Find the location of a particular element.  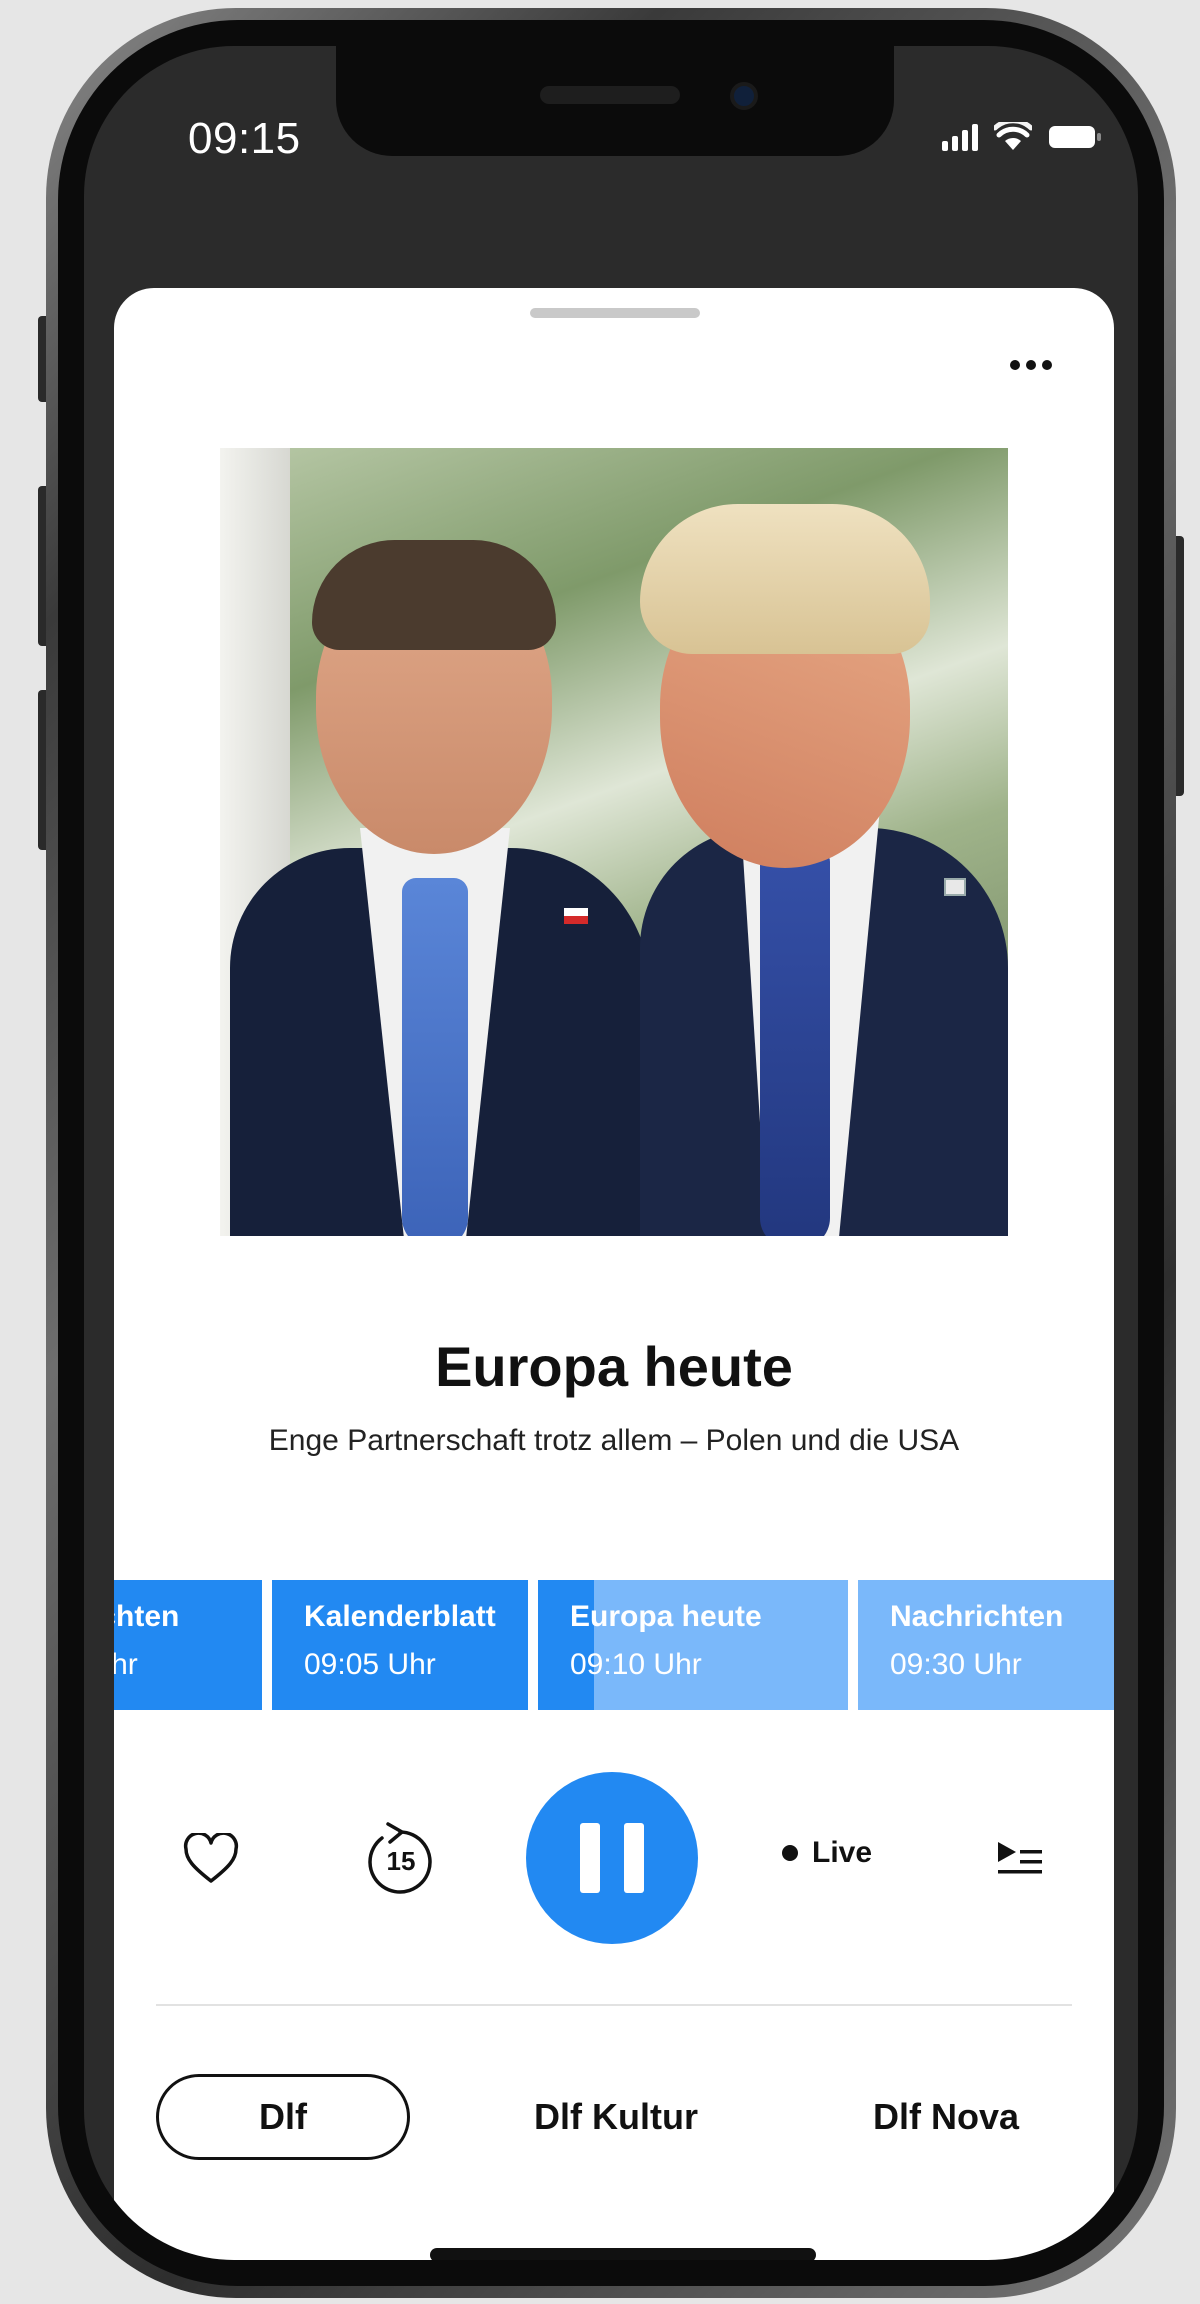

status-icons is located at coordinates (1022, 137).